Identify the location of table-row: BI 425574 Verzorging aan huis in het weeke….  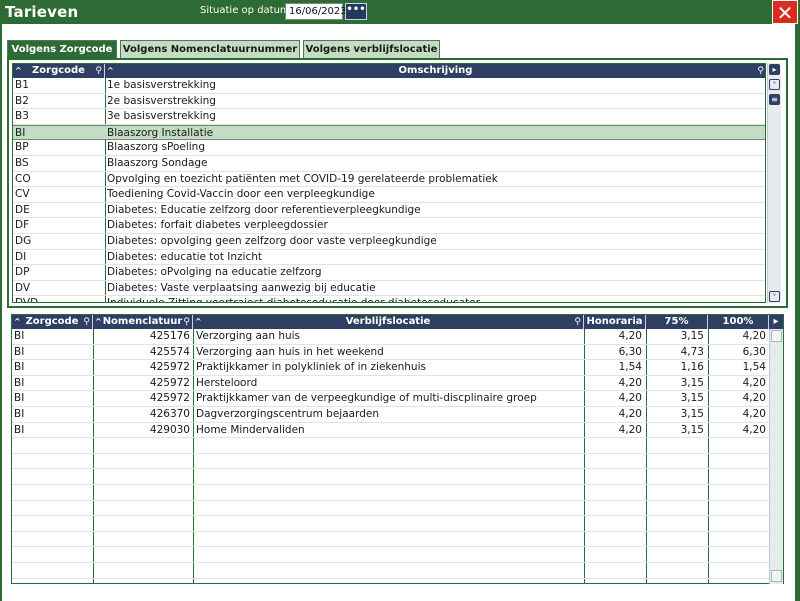
(390, 353).